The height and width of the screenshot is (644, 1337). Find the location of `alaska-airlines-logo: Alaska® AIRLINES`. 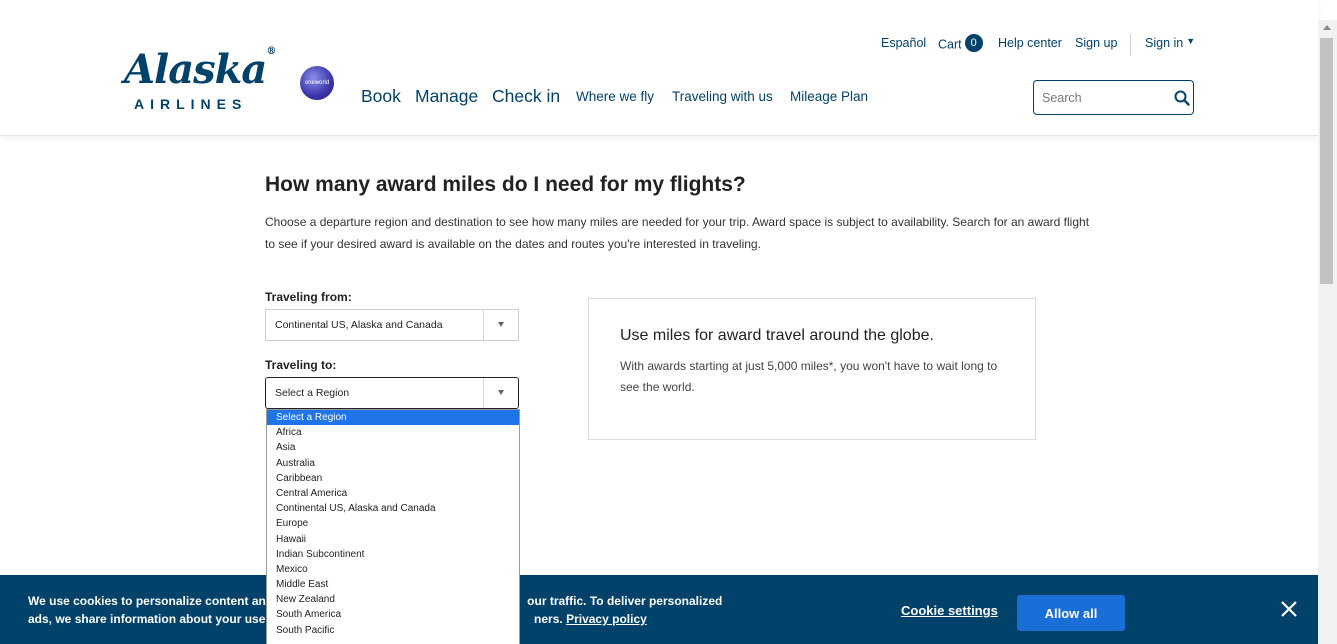

alaska-airlines-logo: Alaska® AIRLINES is located at coordinates (200, 81).